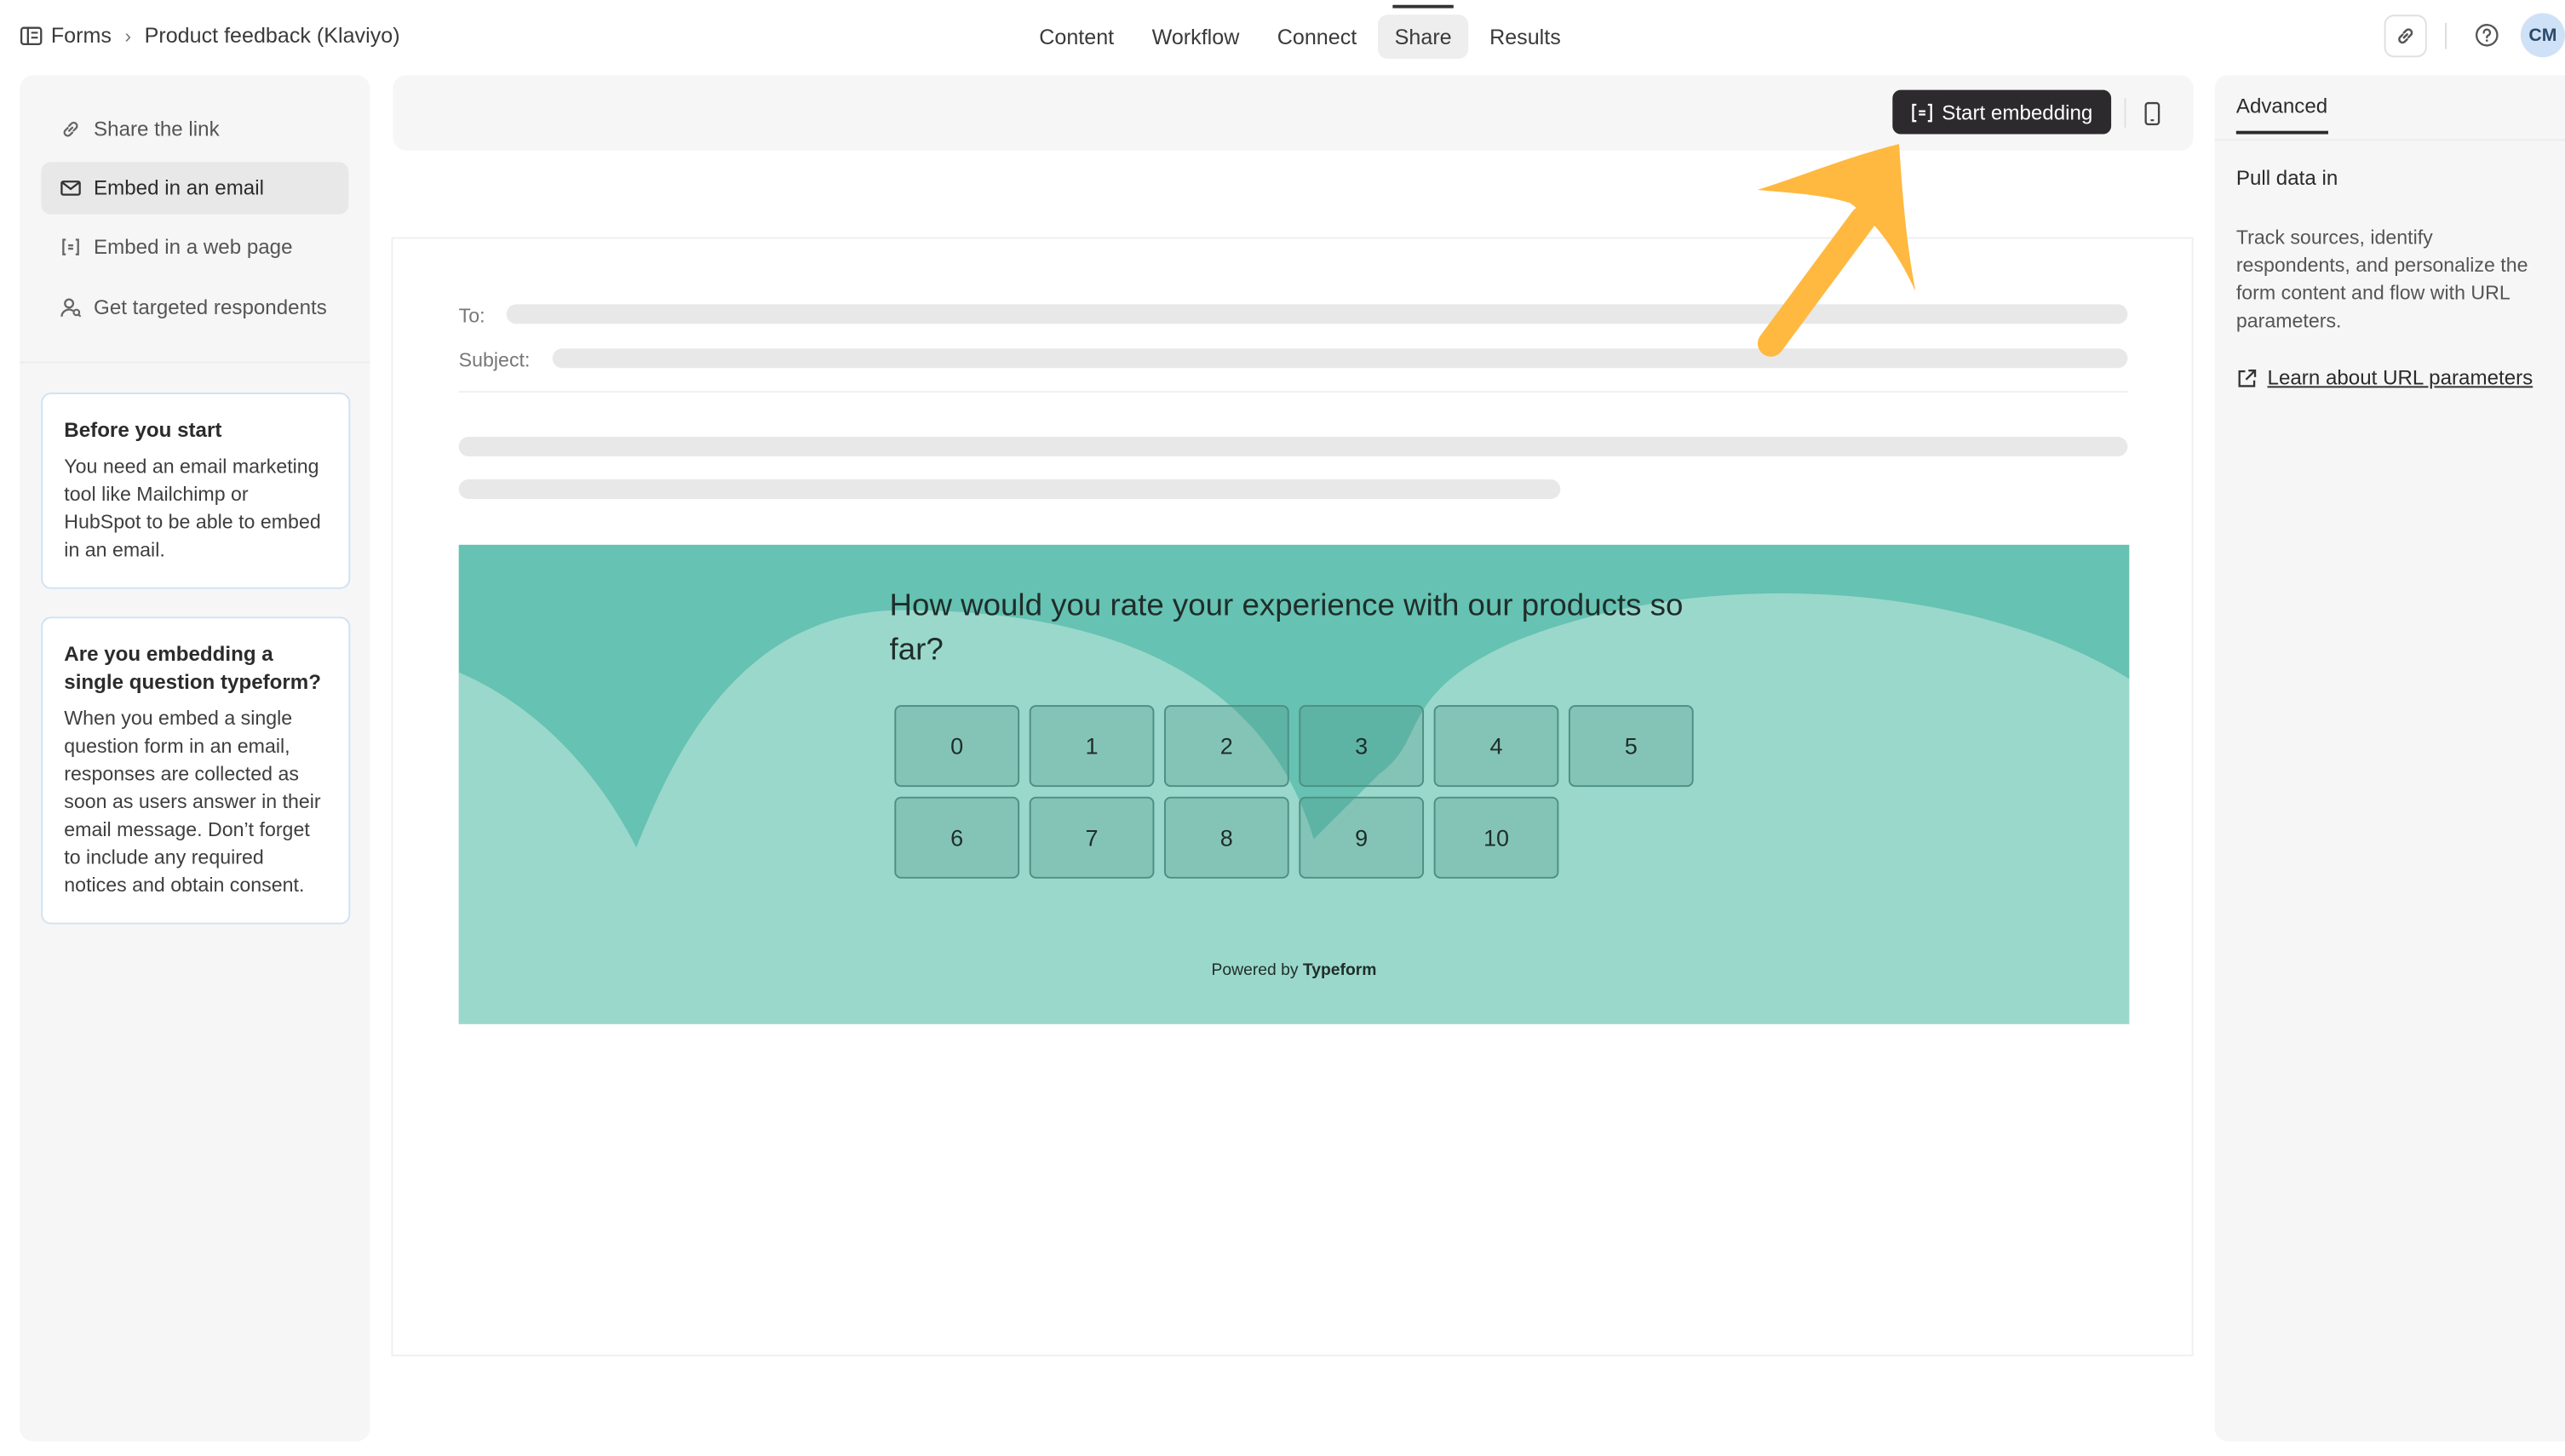 This screenshot has width=2565, height=1456. I want to click on sidebar-item-label: Embed in an email, so click(179, 188).